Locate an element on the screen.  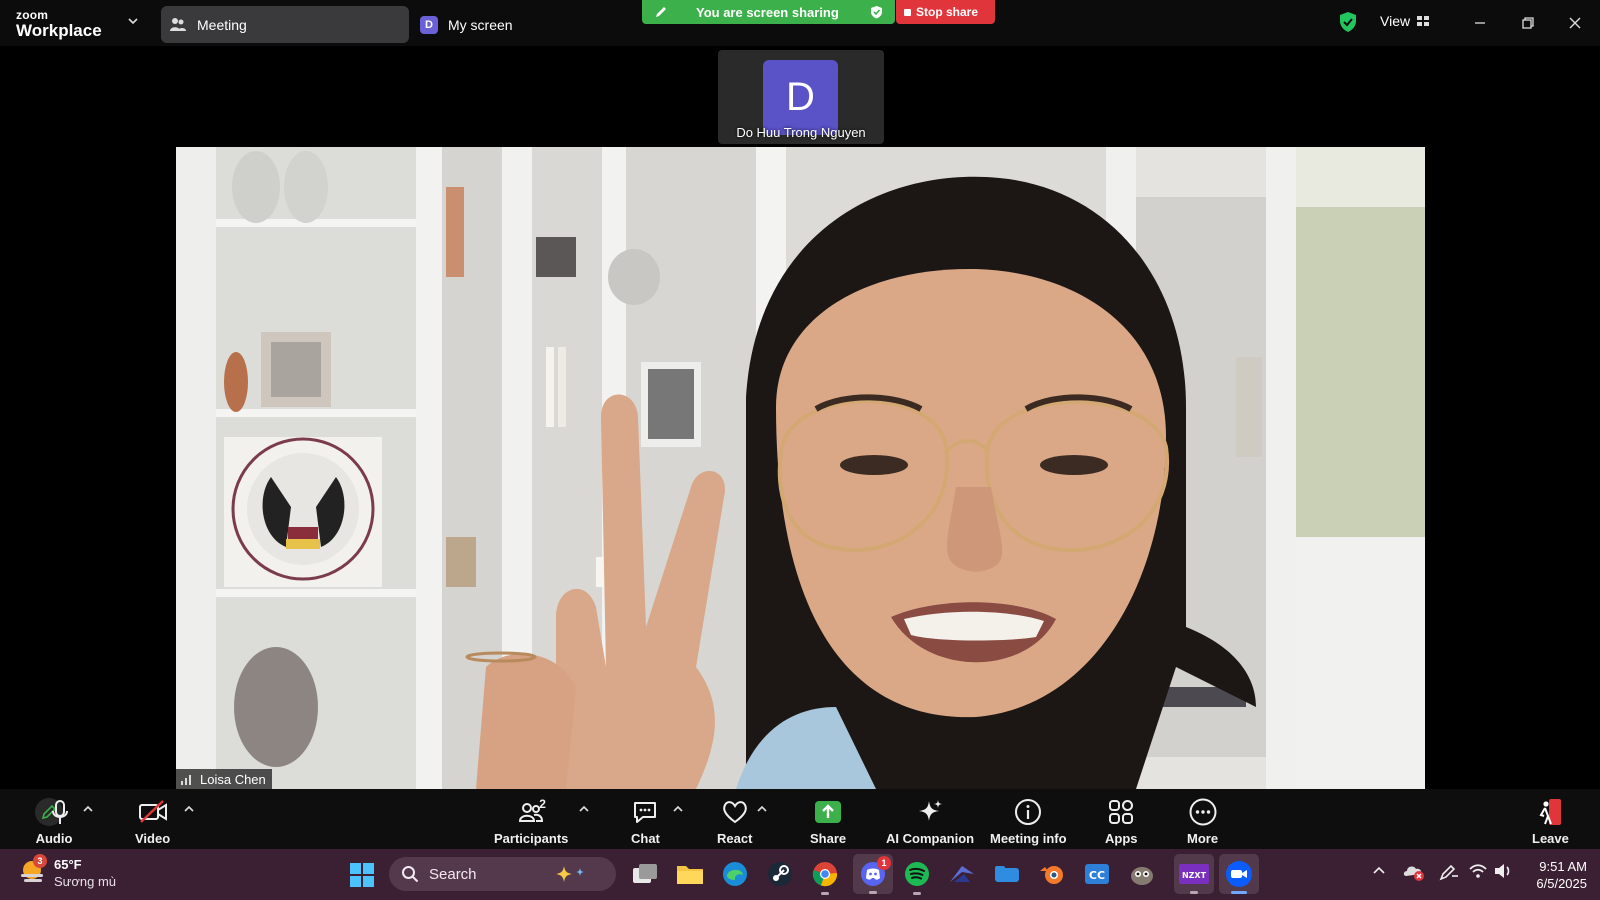
tab-my-screen: D My screen is located at coordinates (473, 24).